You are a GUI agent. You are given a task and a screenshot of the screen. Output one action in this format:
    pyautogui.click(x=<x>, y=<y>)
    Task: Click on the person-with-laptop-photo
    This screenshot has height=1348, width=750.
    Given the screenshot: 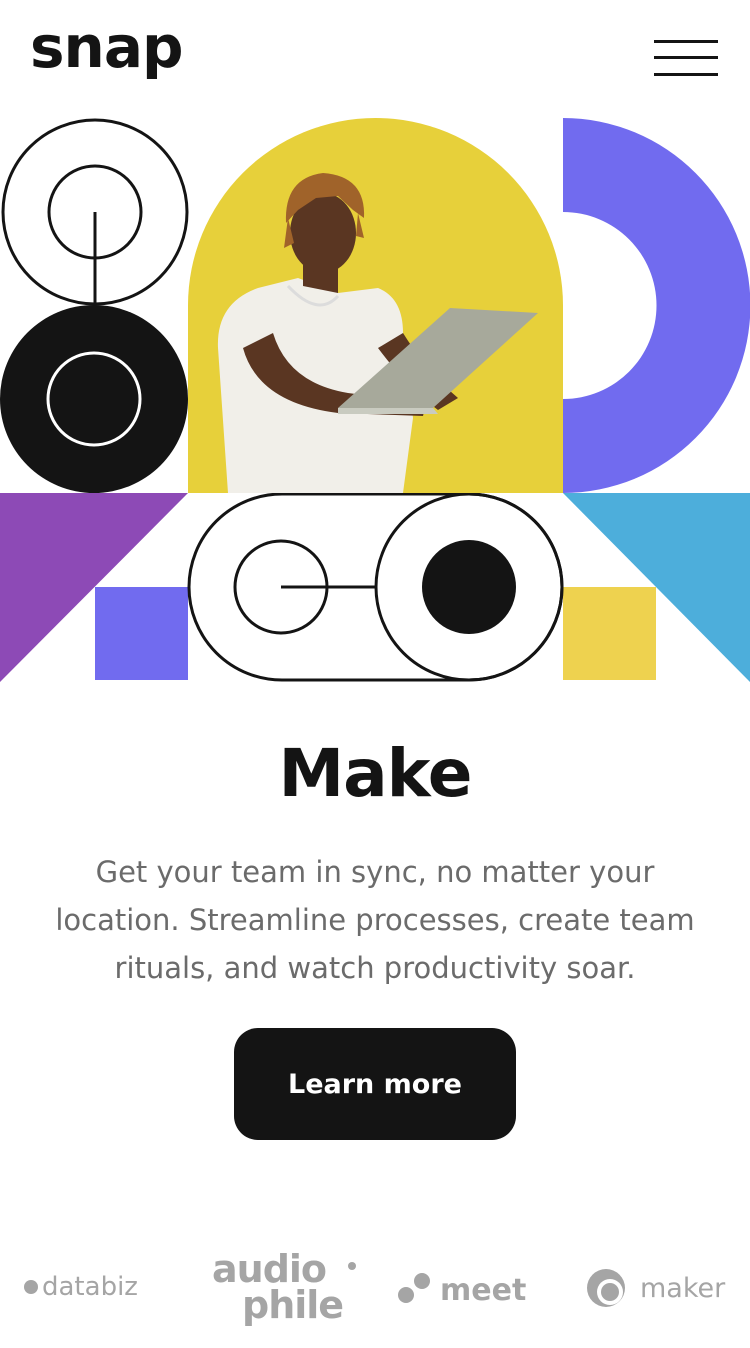 What is the action you would take?
    pyautogui.click(x=375, y=305)
    